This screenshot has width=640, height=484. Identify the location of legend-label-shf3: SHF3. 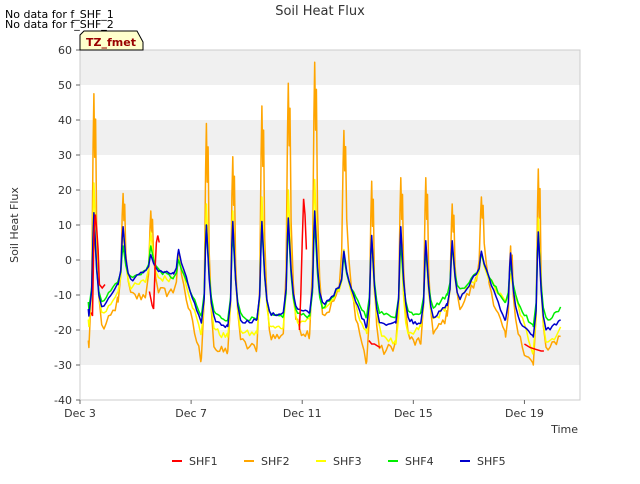
(347, 461).